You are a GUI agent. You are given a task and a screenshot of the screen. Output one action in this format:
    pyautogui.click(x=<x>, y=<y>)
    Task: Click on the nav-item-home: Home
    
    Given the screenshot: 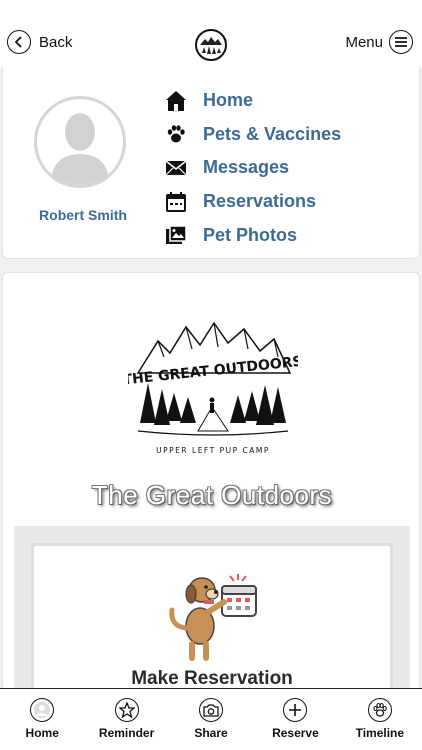 What is the action you would take?
    pyautogui.click(x=252, y=101)
    